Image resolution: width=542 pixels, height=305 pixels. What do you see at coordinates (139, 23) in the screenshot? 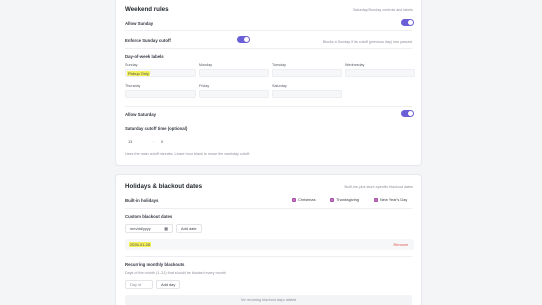
I see `allow-sunday-label: Allow Sunday` at bounding box center [139, 23].